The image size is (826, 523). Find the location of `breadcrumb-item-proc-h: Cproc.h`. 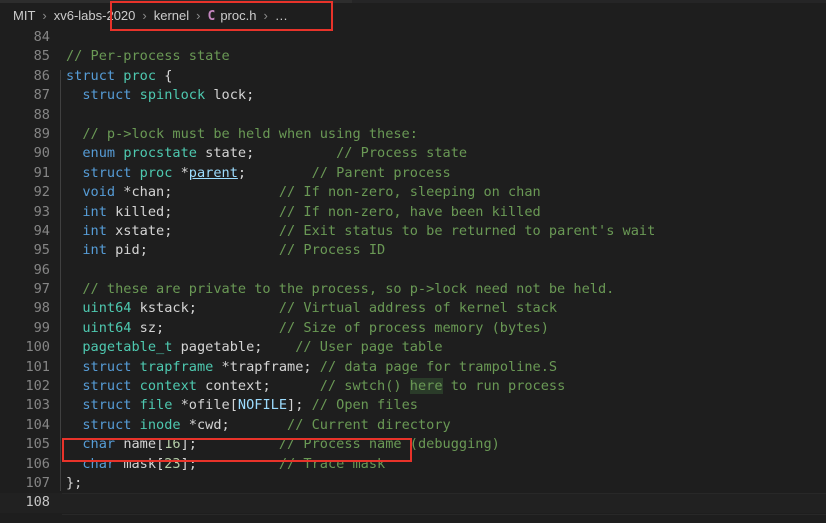

breadcrumb-item-proc-h: Cproc.h is located at coordinates (232, 16).